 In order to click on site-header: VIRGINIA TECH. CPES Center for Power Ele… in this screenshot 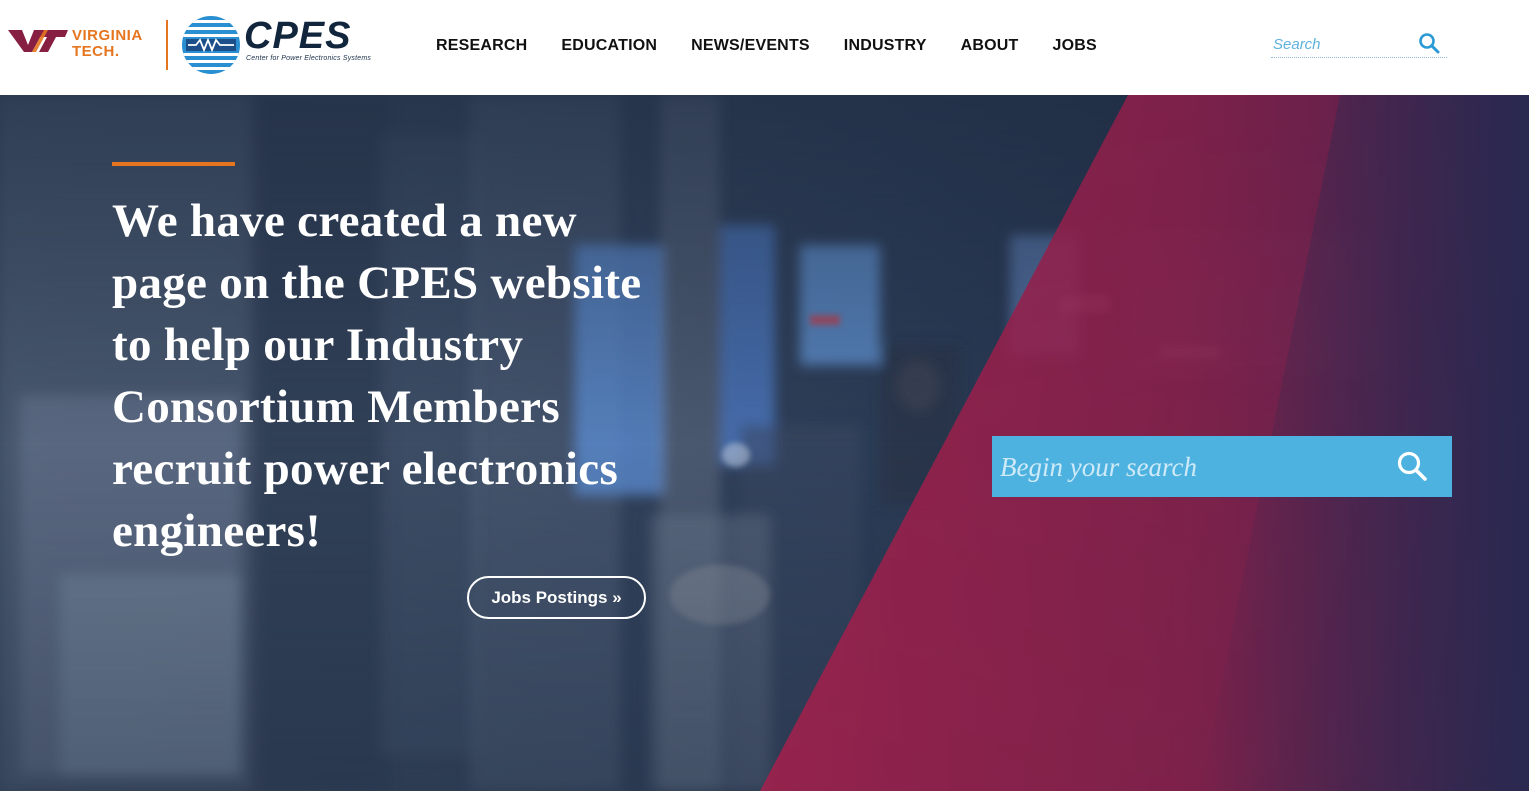, I will do `click(764, 47)`.